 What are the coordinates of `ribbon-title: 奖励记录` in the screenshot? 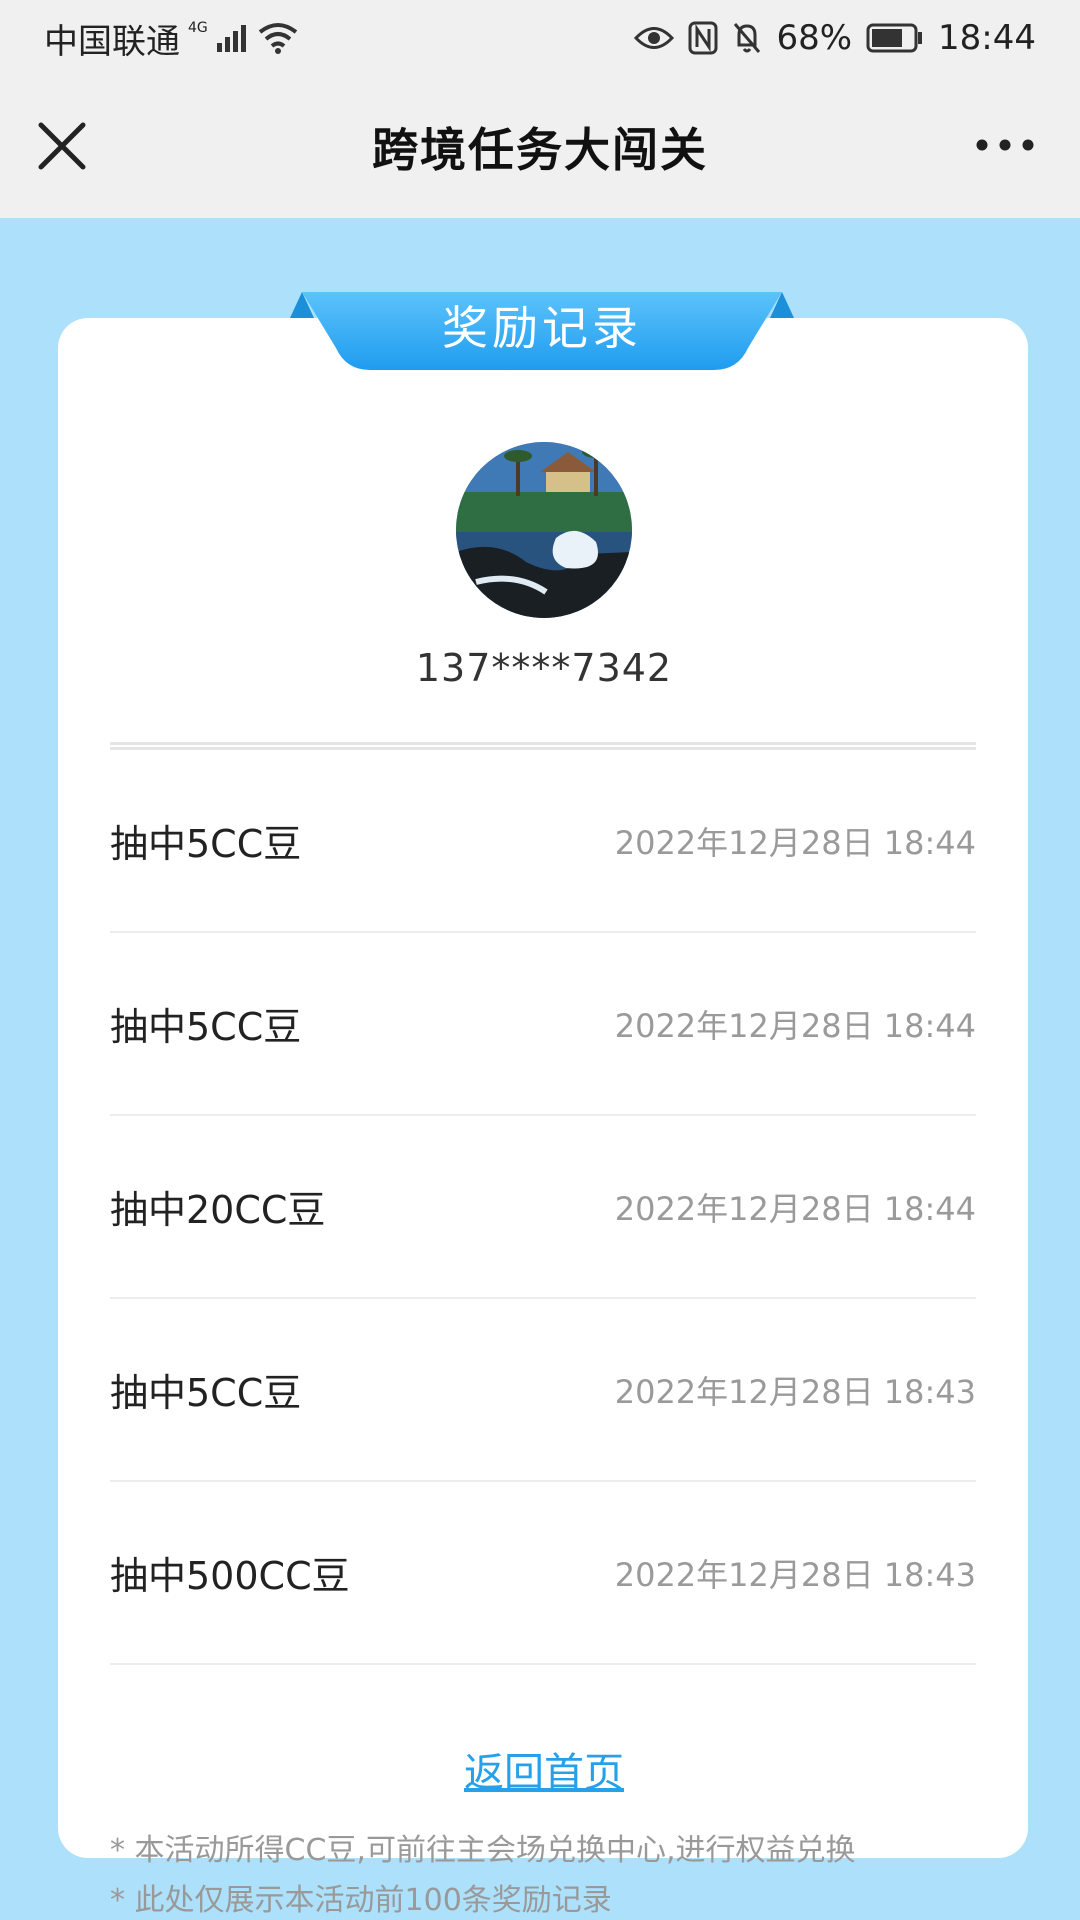 It's located at (542, 328).